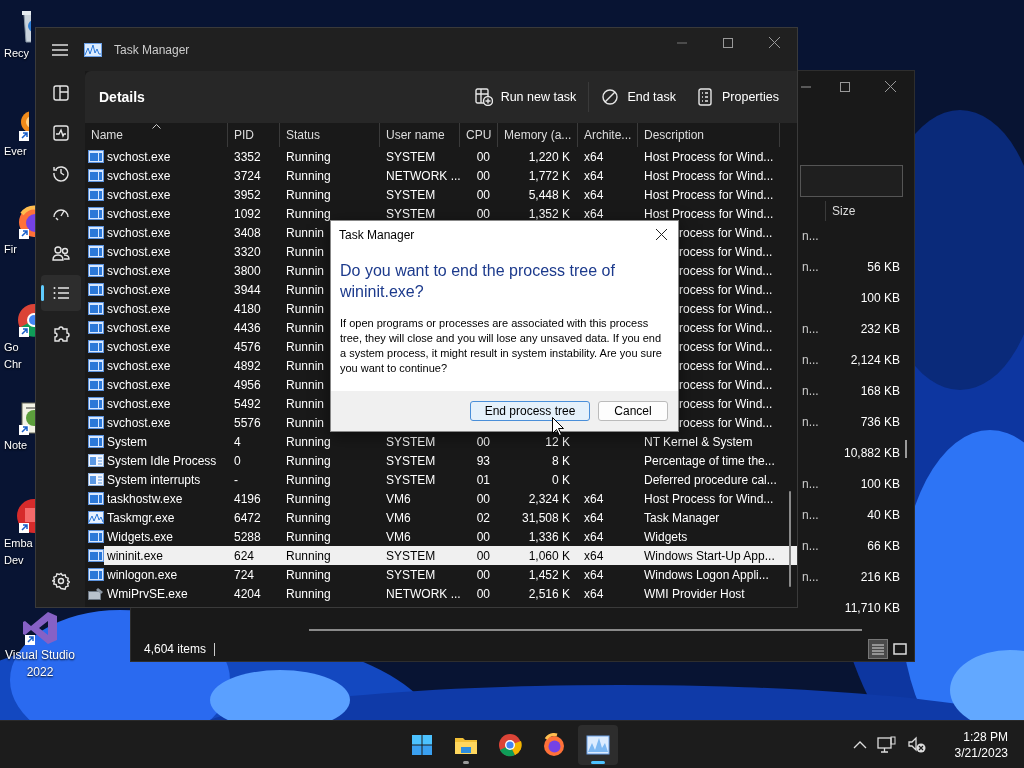 The width and height of the screenshot is (1024, 768). Describe the element at coordinates (141, 517) in the screenshot. I see `process-name: Taskmgr.exe` at that location.